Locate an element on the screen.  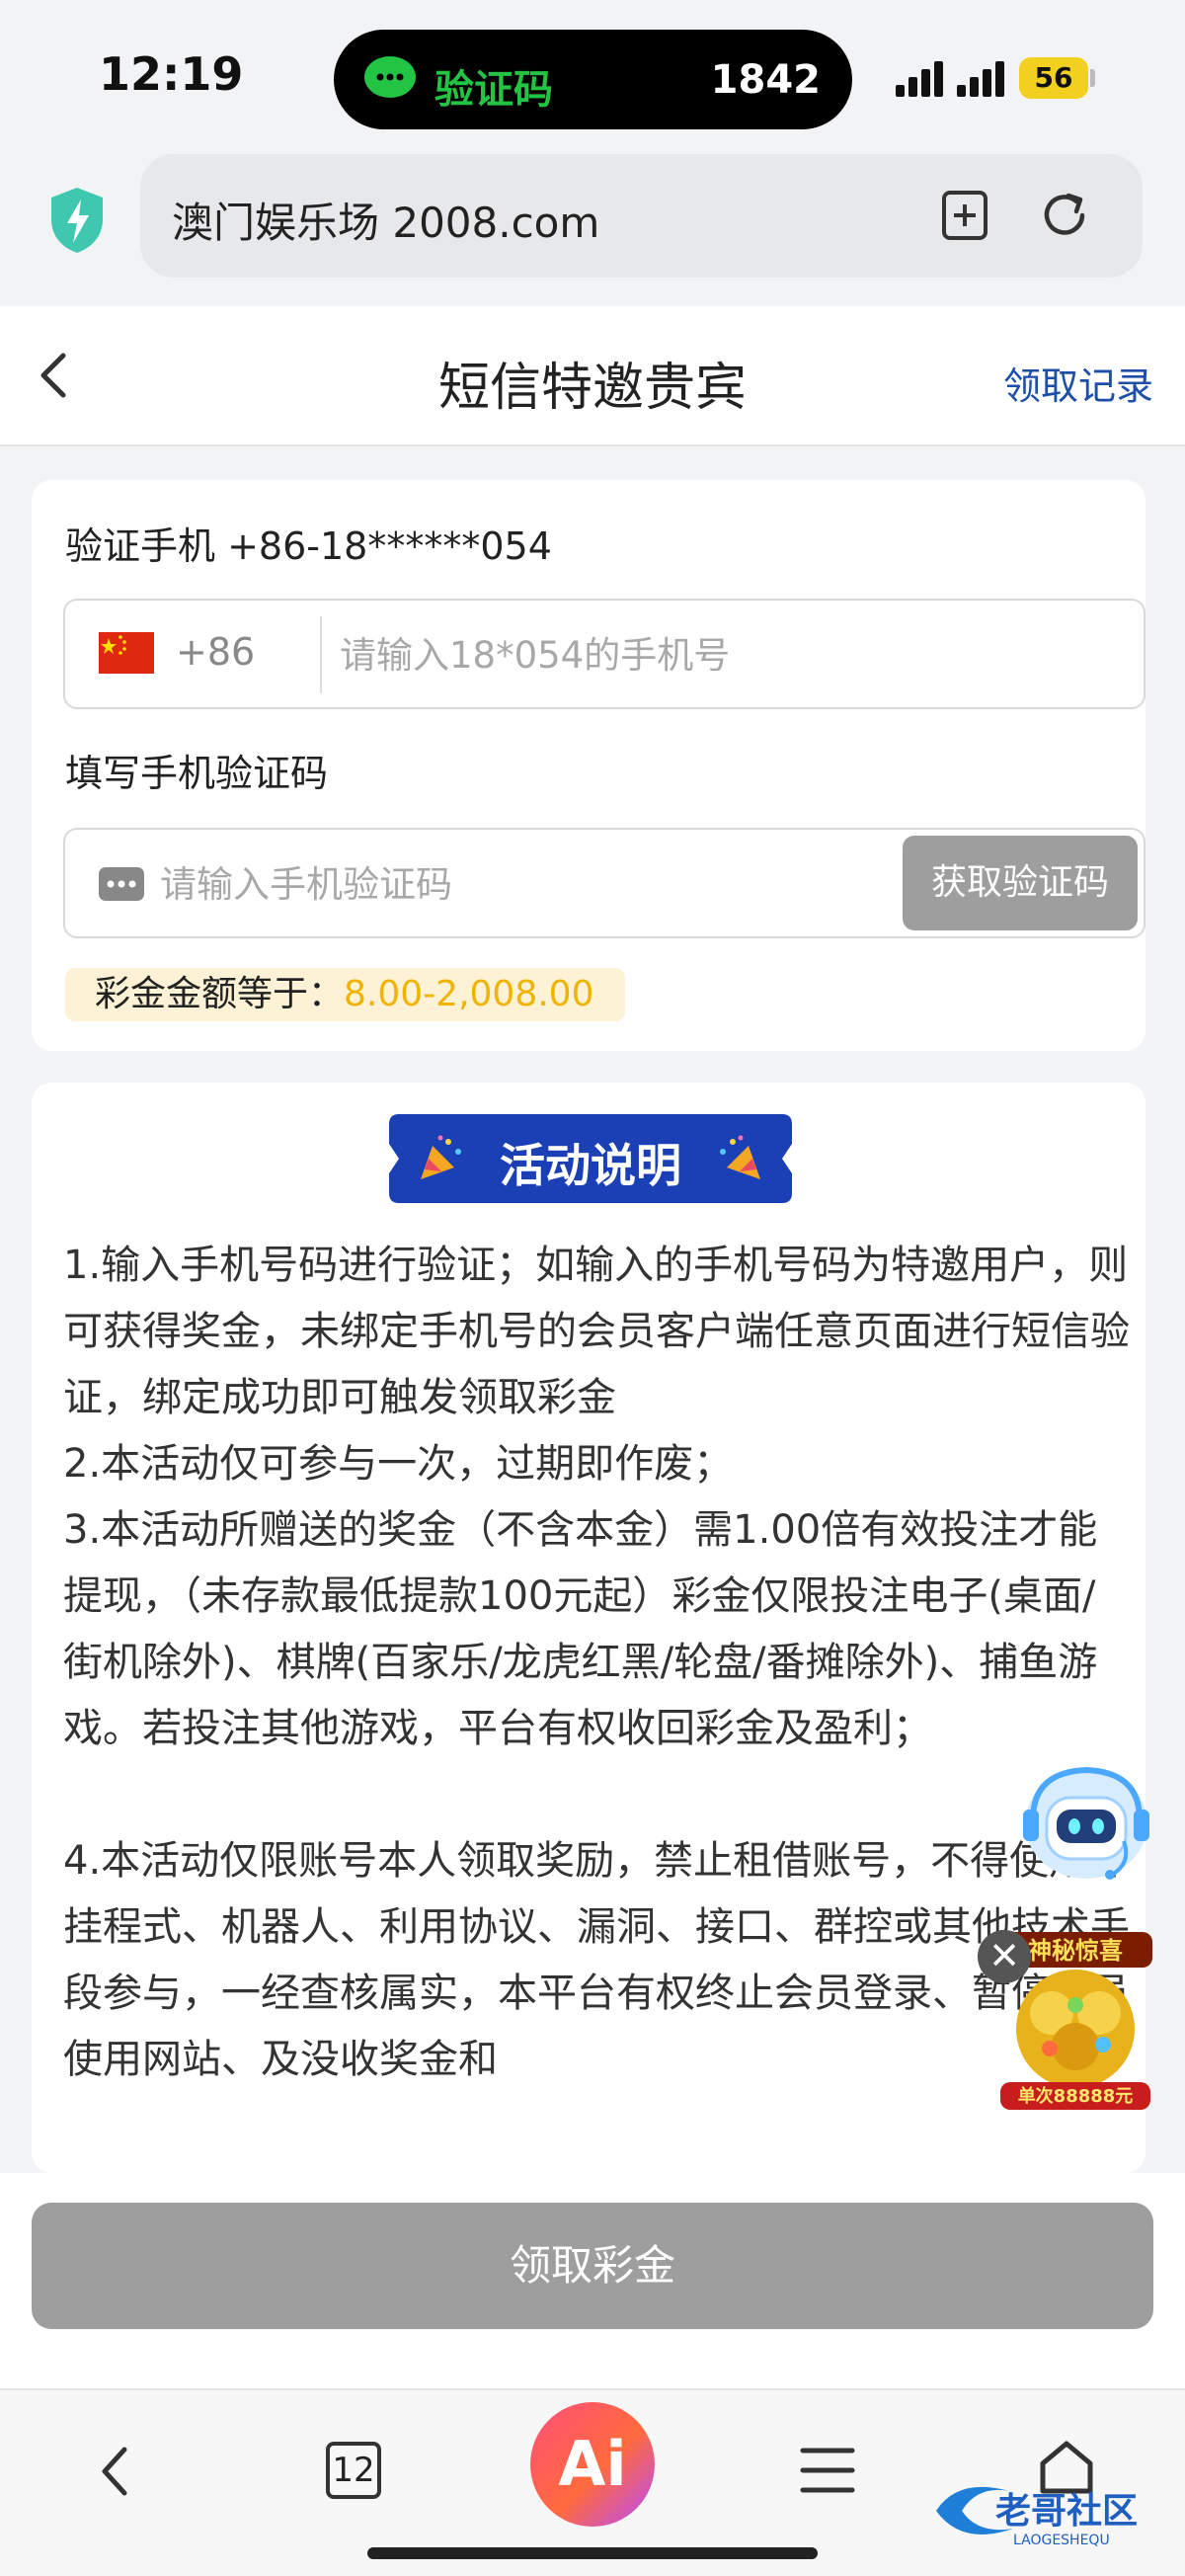
claim-records-link: 领取记录 is located at coordinates (1078, 383).